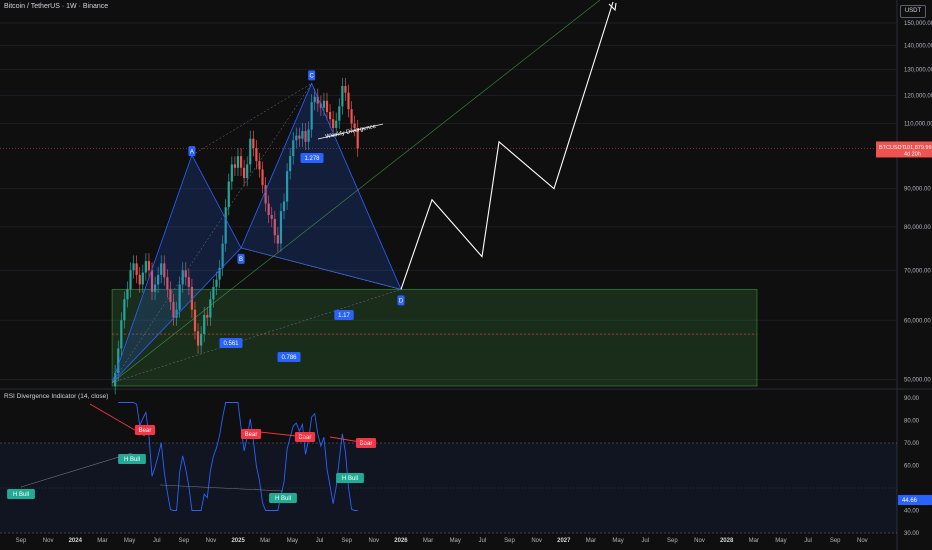 The width and height of the screenshot is (932, 550). Describe the element at coordinates (912, 444) in the screenshot. I see `rsi-tick-label: 70.00` at that location.